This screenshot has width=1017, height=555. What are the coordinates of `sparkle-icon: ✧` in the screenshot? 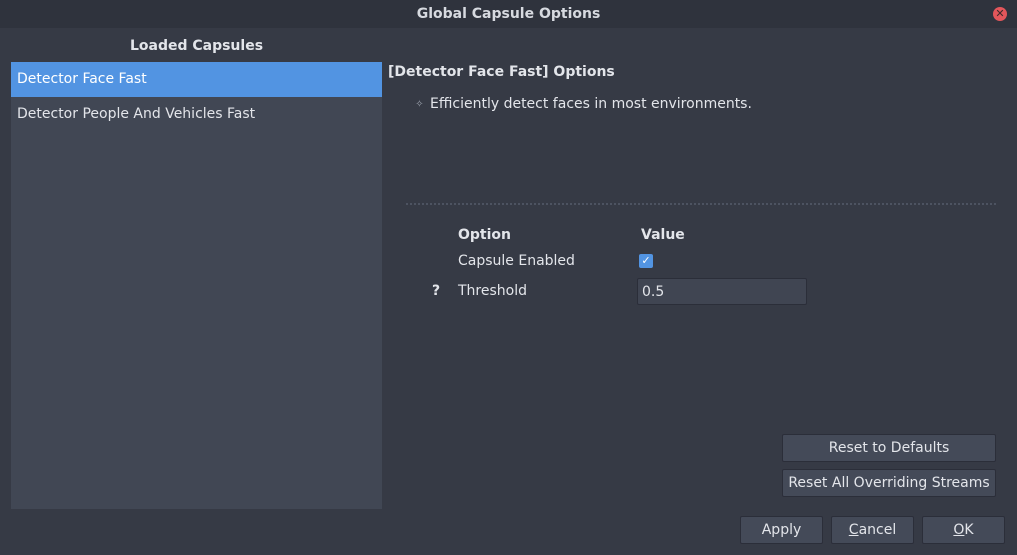 It's located at (419, 104).